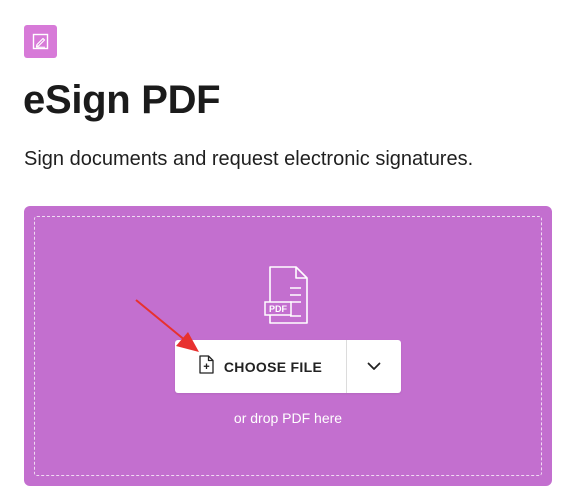  I want to click on drop-hint: or drop PDF here, so click(288, 418).